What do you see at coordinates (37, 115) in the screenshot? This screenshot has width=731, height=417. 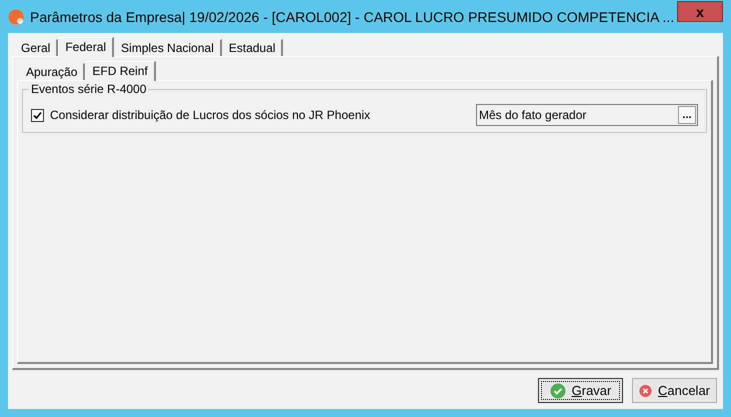 I see `checkbox` at bounding box center [37, 115].